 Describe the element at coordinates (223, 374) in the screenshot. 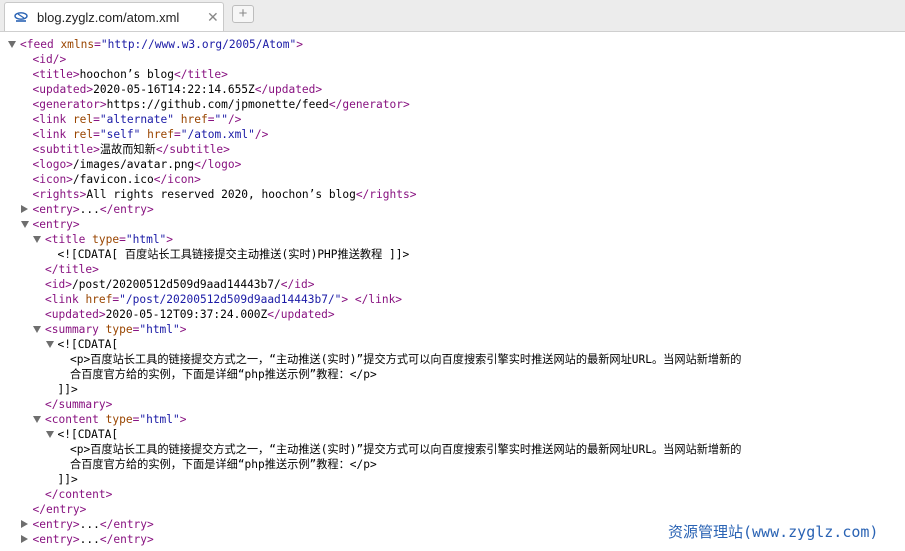

I see `xml-cdata: 合百度官方给的实例，下面是详细“php推送示例”教程：</p>` at that location.